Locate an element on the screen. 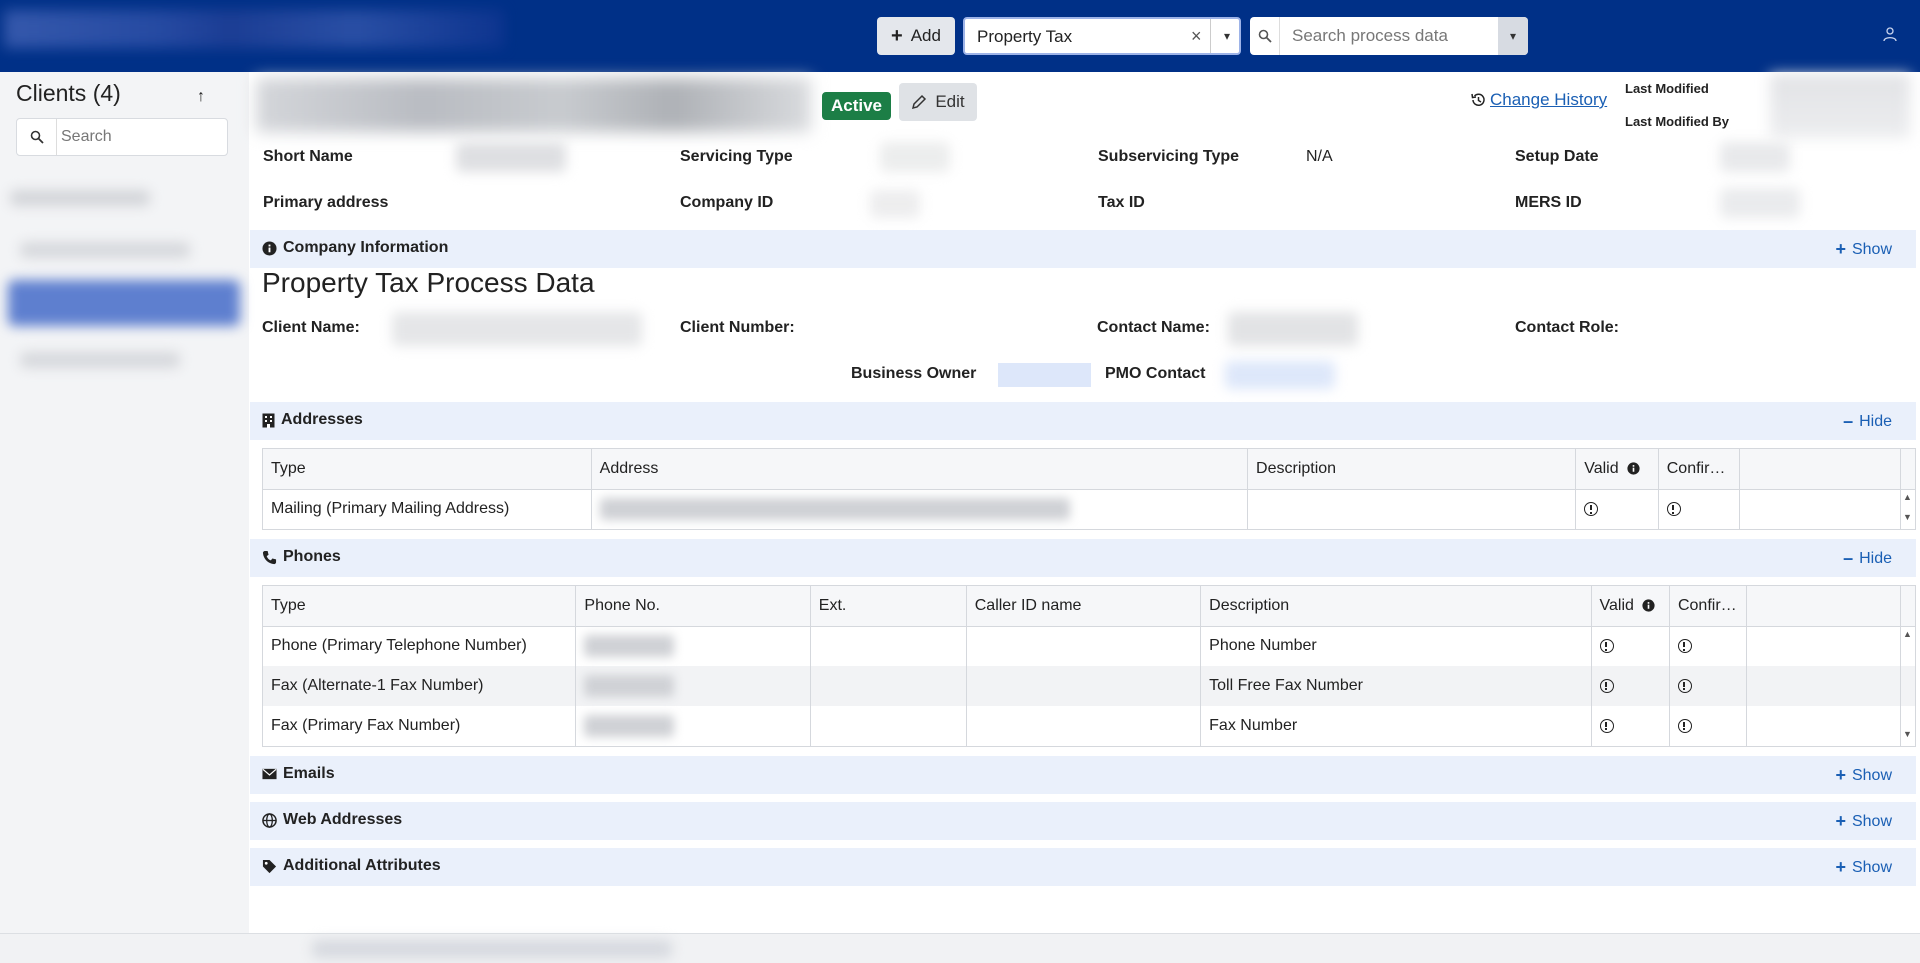 This screenshot has width=1920, height=963. column-header-caller-id-name: Caller ID name is located at coordinates (1084, 606).